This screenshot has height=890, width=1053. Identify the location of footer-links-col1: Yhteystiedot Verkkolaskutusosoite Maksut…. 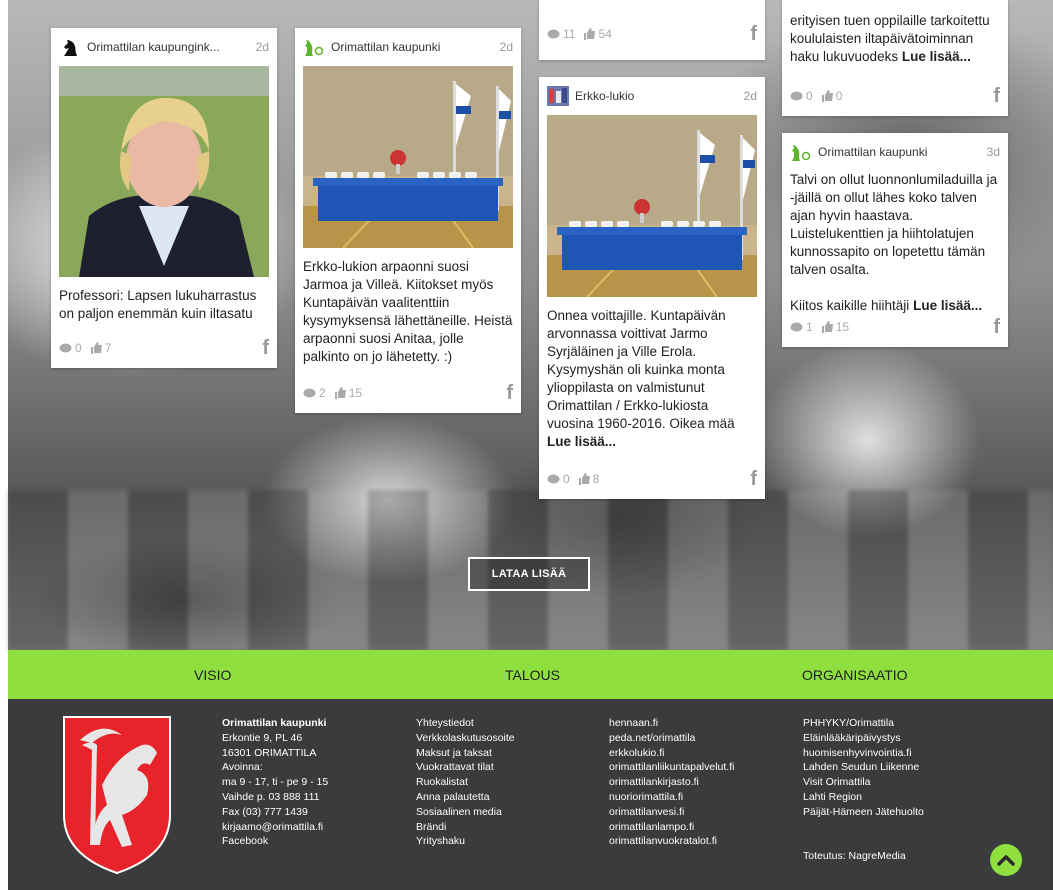
(465, 782).